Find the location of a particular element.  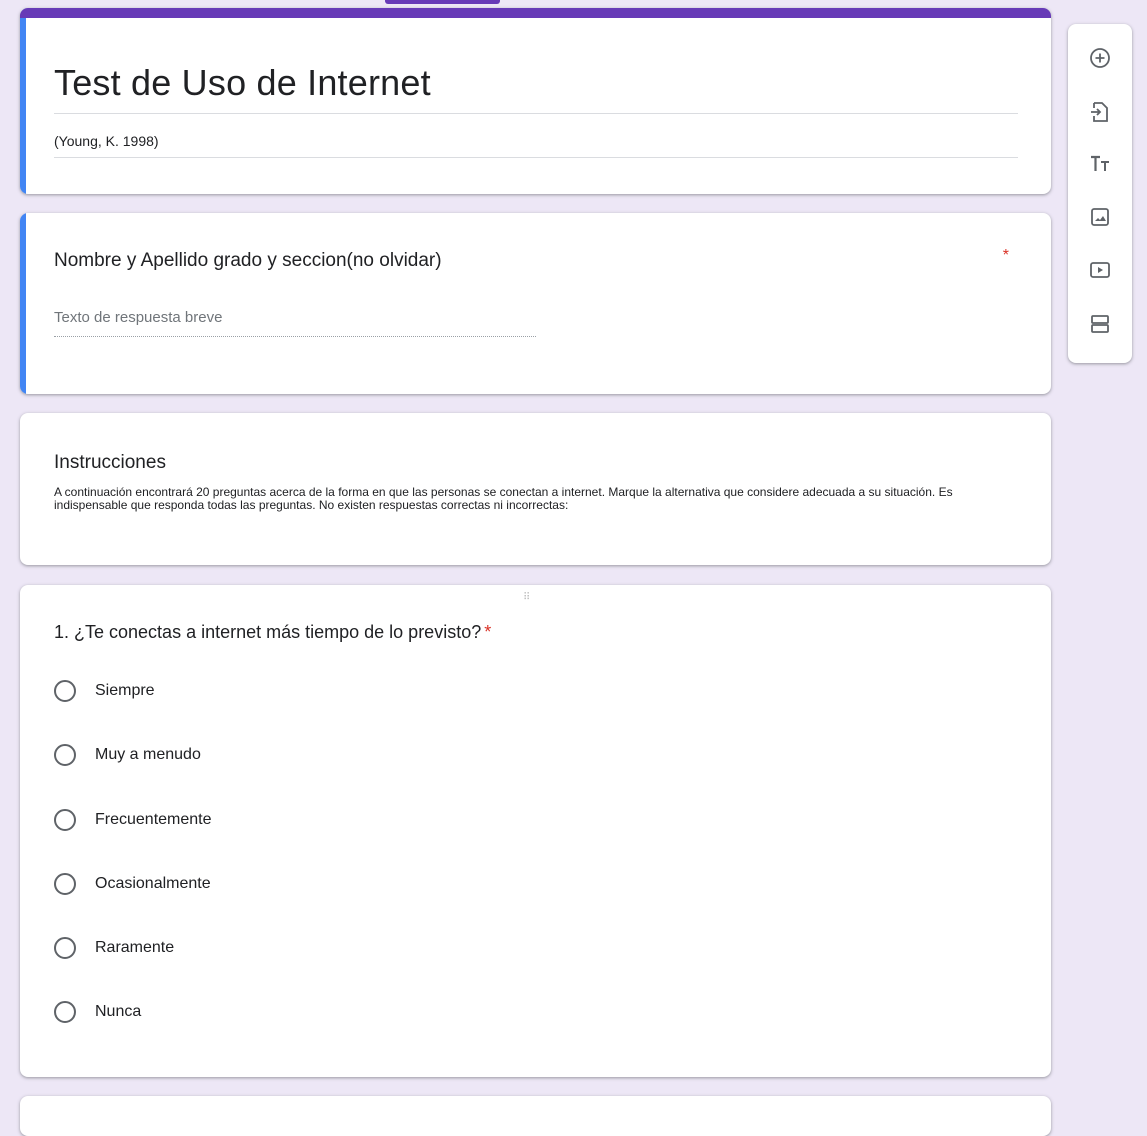

option-label: Muy a menudo is located at coordinates (148, 755).